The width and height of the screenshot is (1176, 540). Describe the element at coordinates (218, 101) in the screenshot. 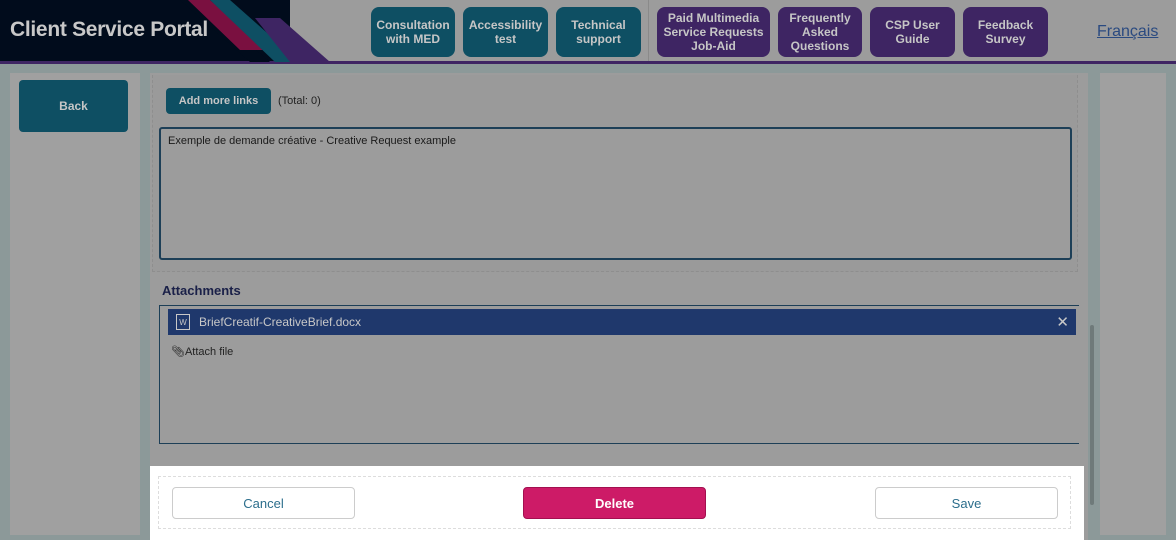

I see `add-more-links-button: Add more links` at that location.